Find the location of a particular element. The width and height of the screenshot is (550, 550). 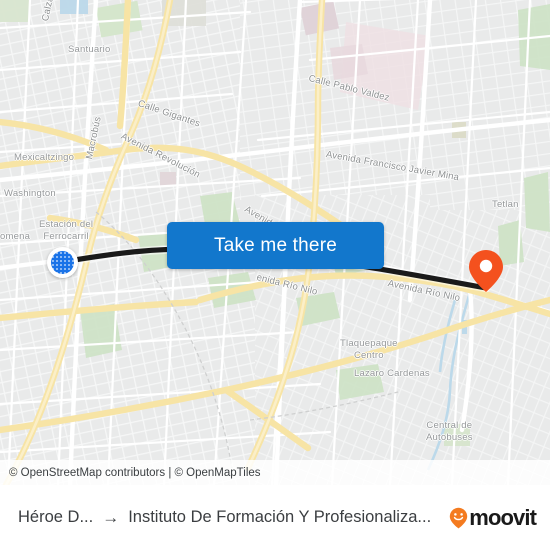

moovit-pin-icon is located at coordinates (459, 517).